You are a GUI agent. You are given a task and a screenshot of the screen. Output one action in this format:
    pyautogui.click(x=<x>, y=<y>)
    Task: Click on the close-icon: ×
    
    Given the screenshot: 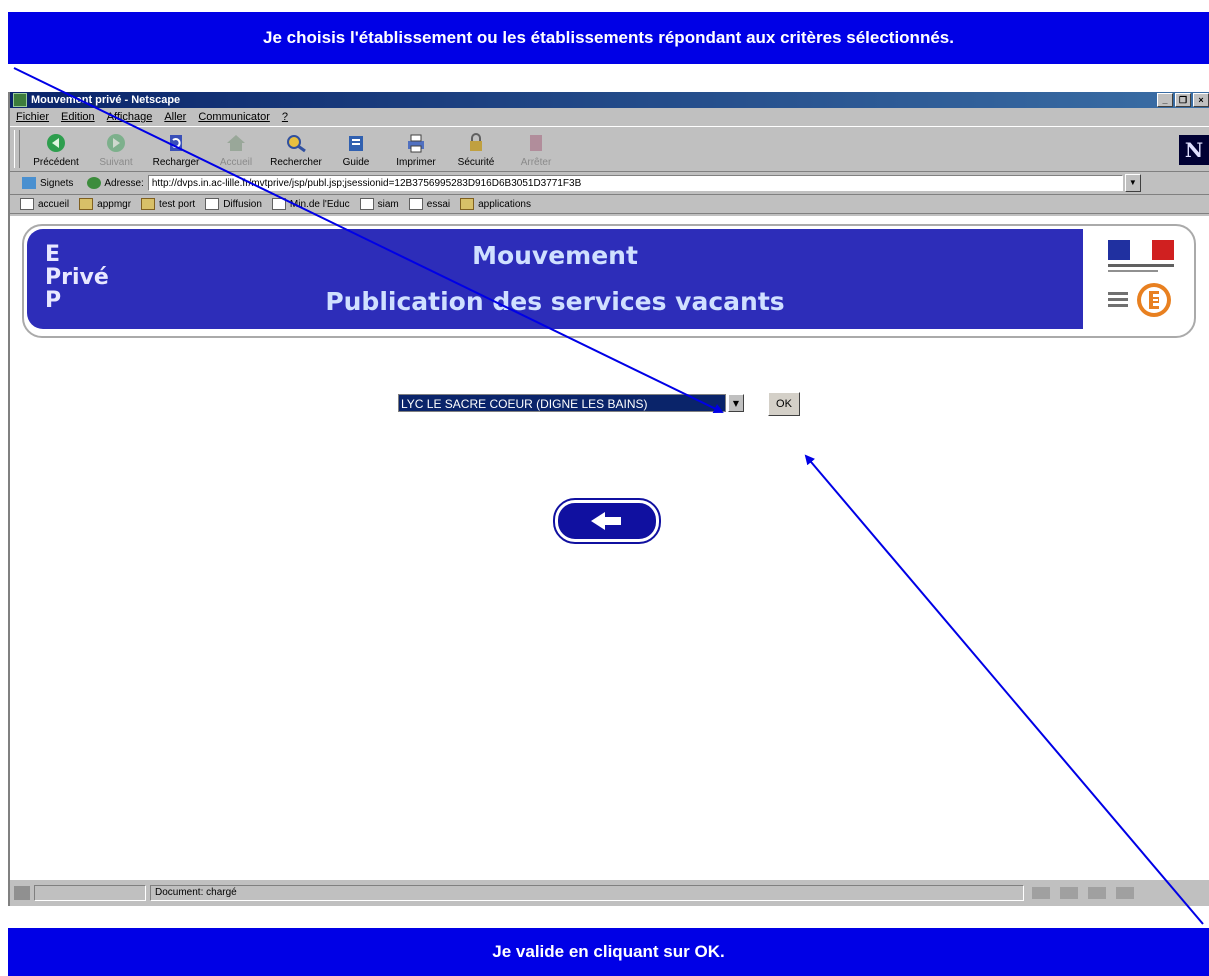 What is the action you would take?
    pyautogui.click(x=1201, y=100)
    